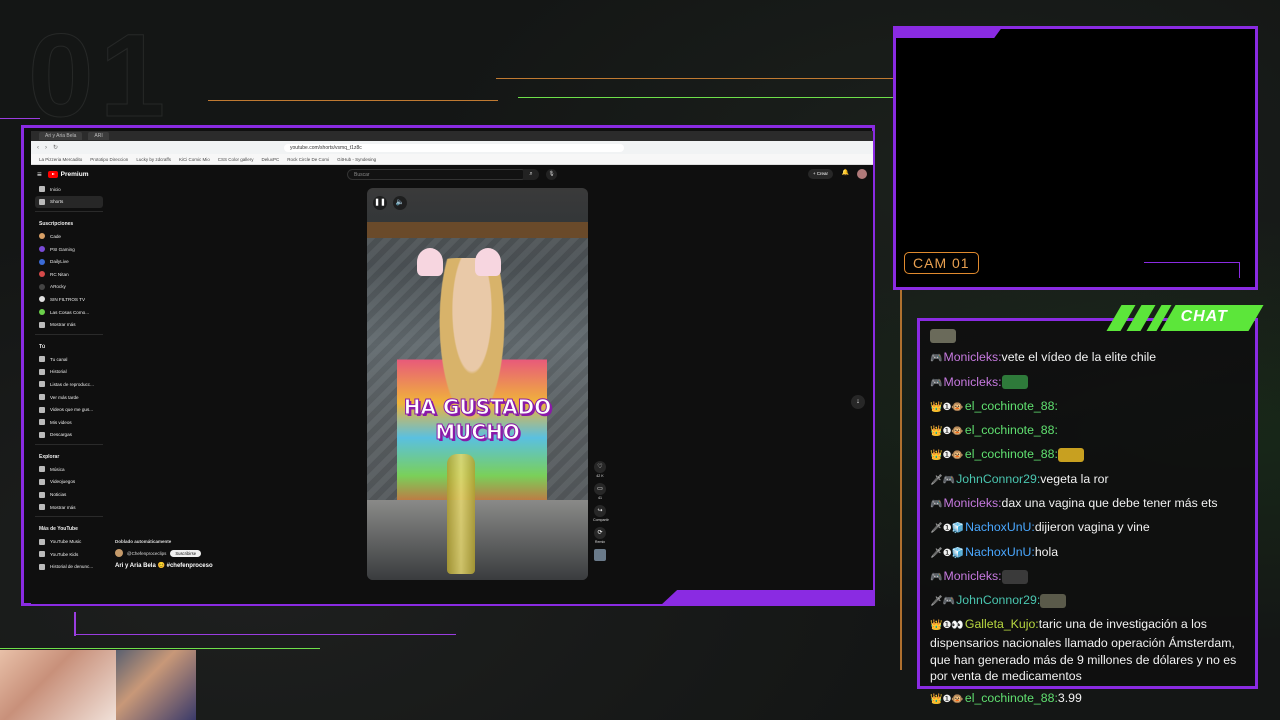 This screenshot has height=720, width=1280. I want to click on bookmark-item: La Pizzeria Mercadito, so click(60, 159).